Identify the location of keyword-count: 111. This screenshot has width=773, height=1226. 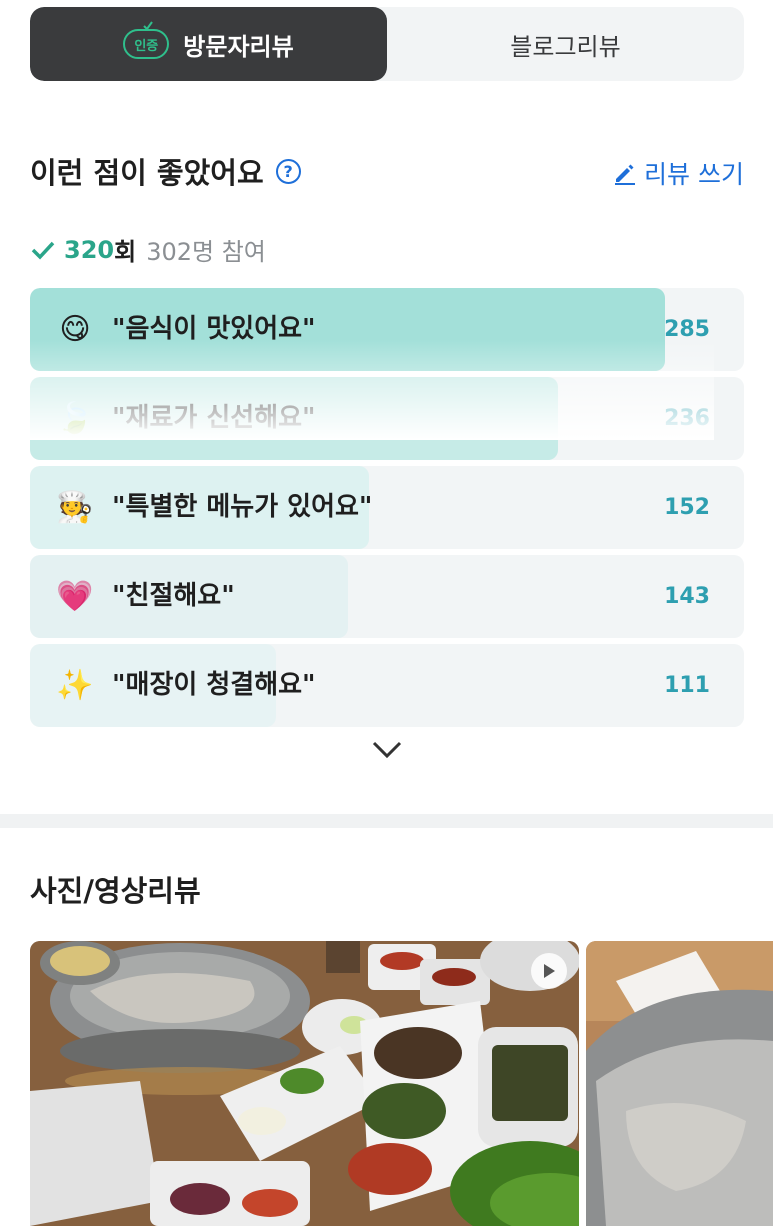
(687, 685).